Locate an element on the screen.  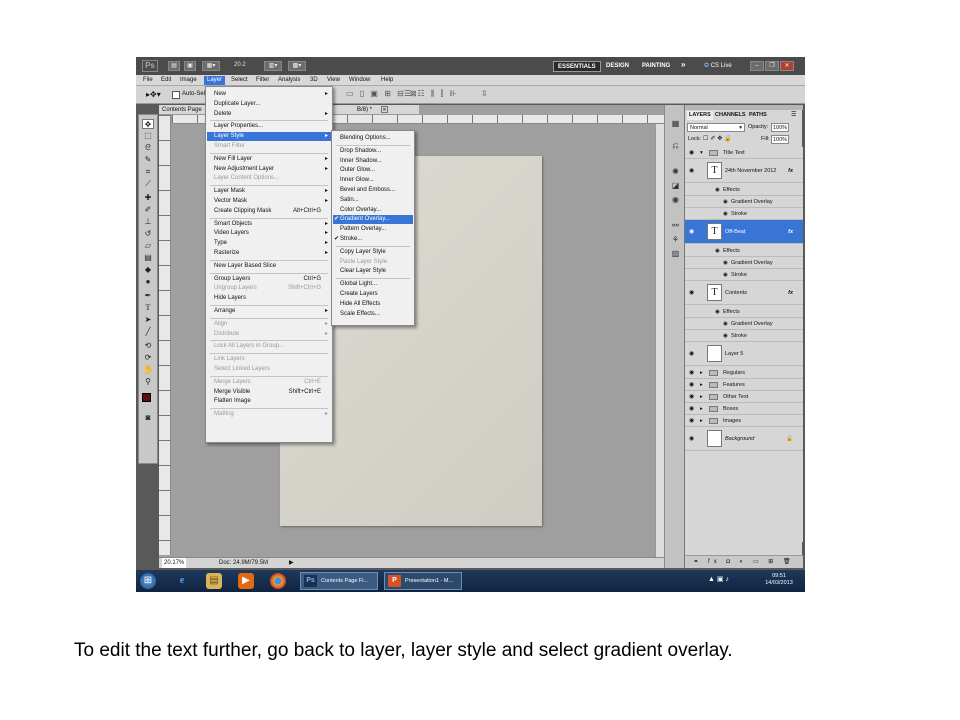
zoom-status: 20.17% is located at coordinates (174, 563).